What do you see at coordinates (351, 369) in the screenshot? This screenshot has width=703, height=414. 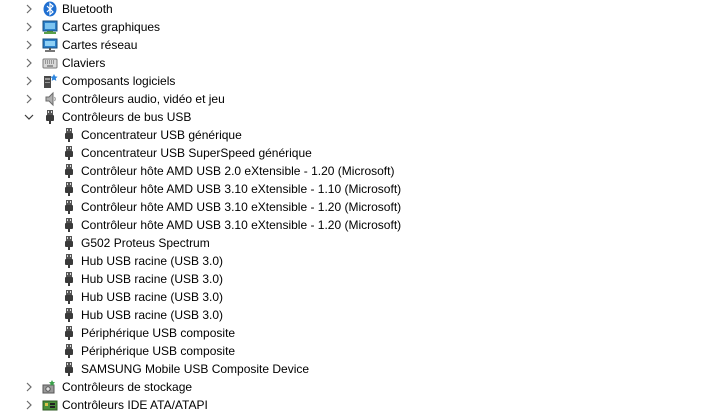 I see `tree-item-usb-device: SAMSUNG Mobile USB Composite Device` at bounding box center [351, 369].